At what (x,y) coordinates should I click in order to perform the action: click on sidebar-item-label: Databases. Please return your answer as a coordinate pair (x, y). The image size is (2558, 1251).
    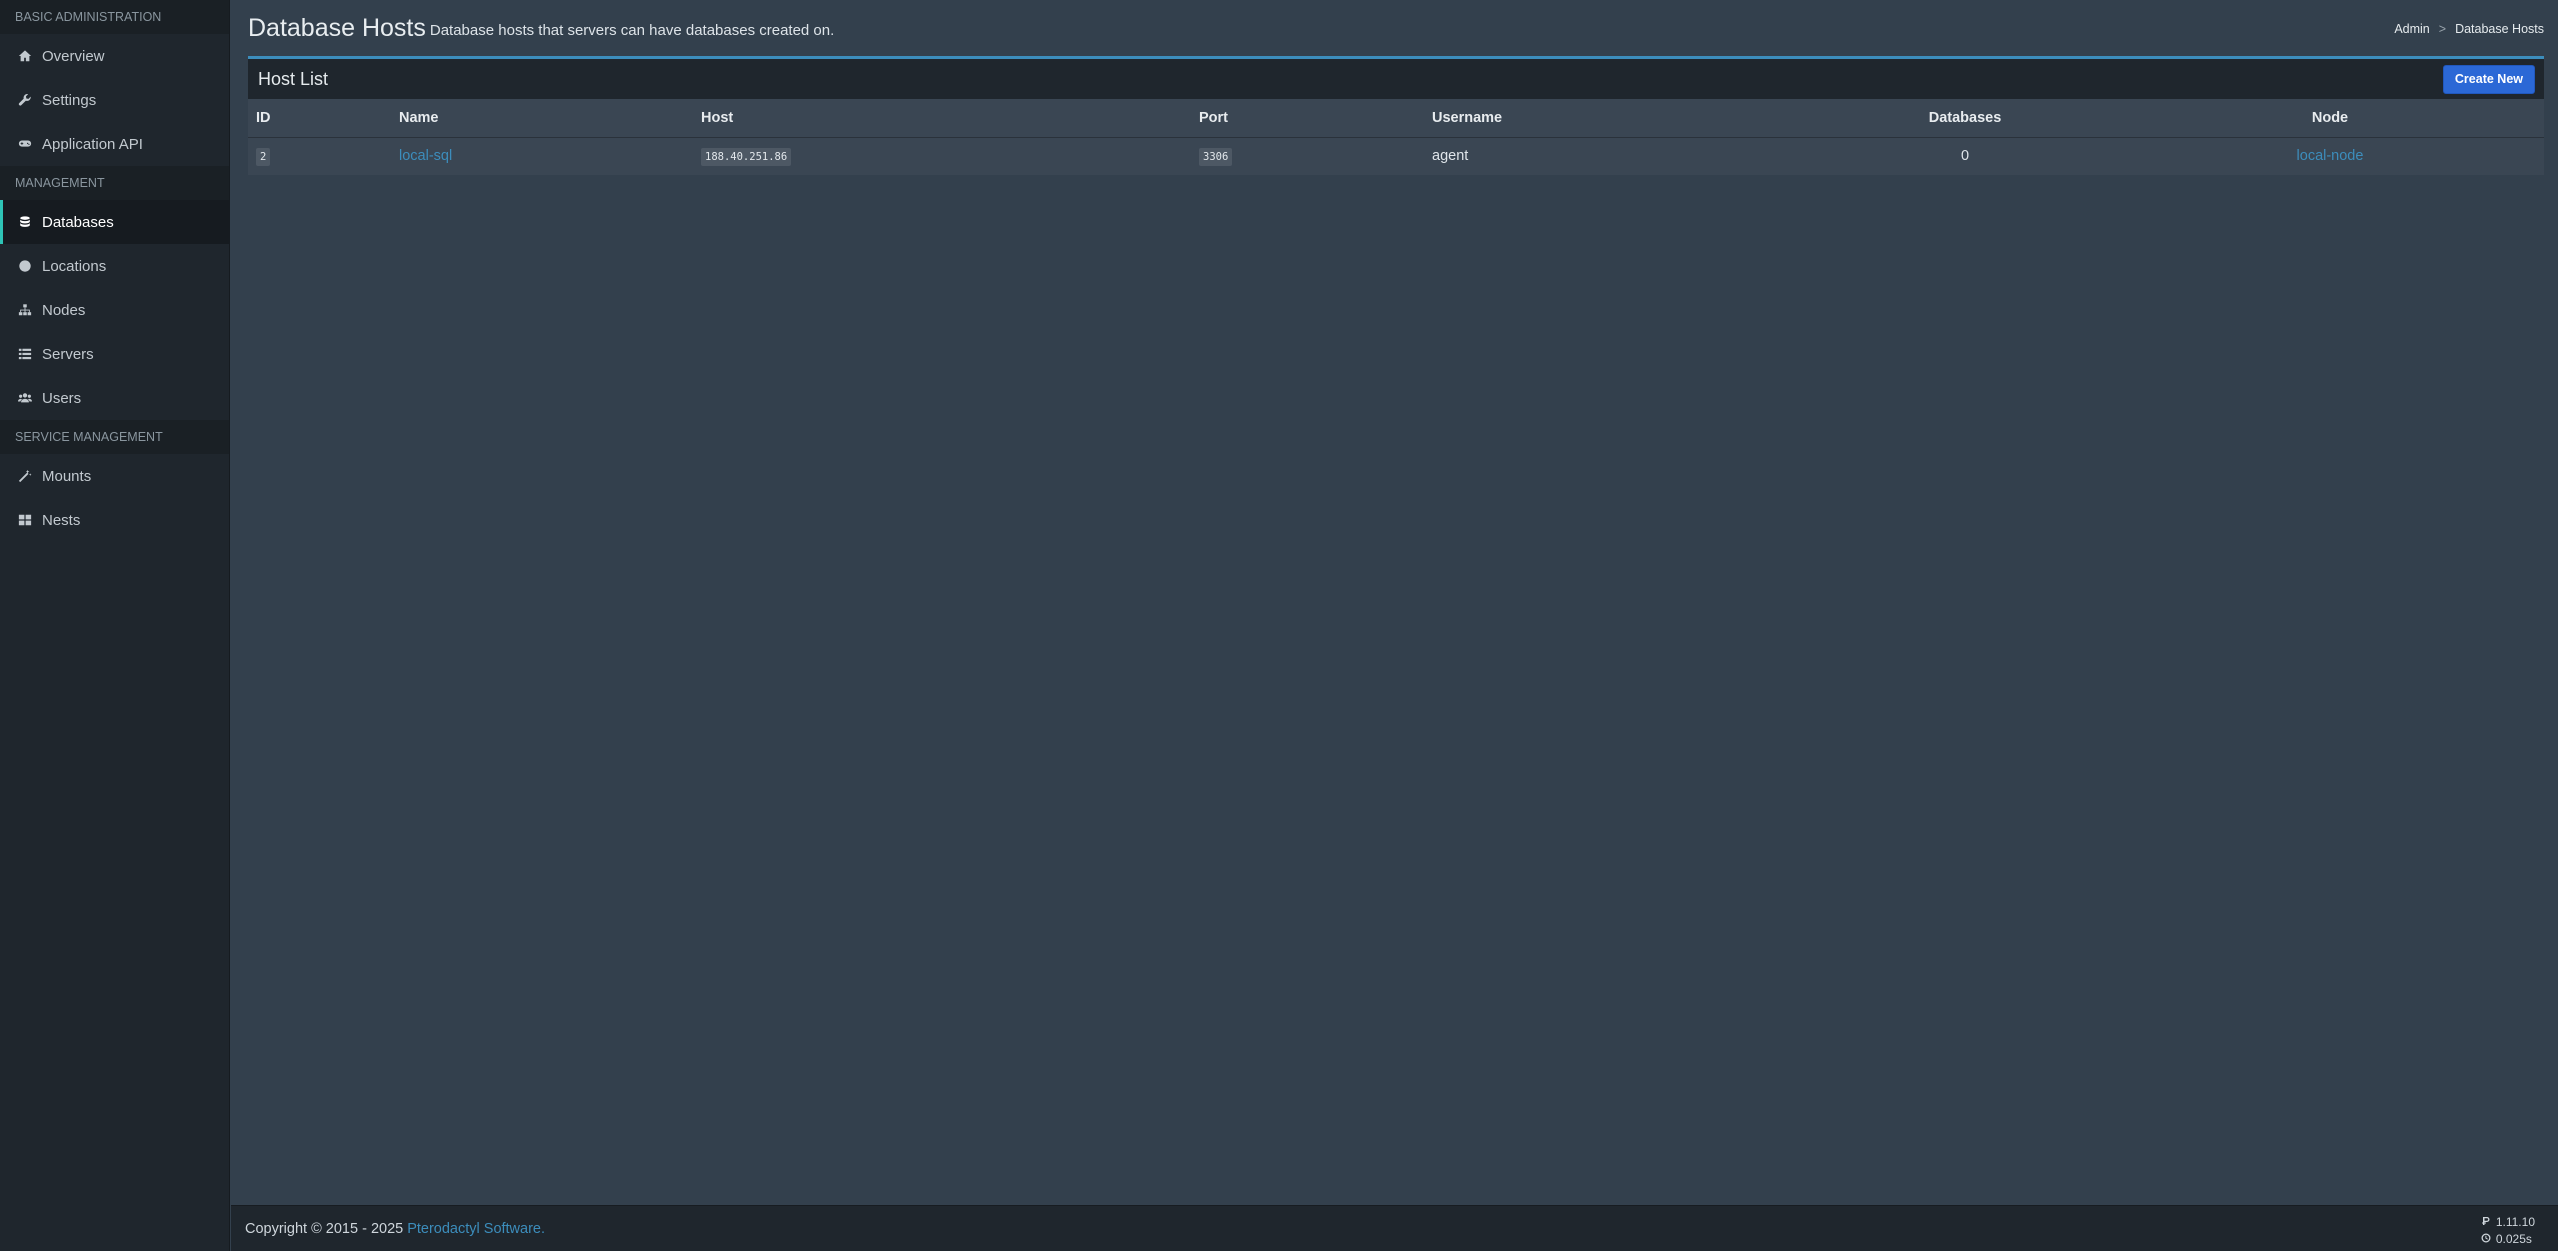
    Looking at the image, I should click on (78, 222).